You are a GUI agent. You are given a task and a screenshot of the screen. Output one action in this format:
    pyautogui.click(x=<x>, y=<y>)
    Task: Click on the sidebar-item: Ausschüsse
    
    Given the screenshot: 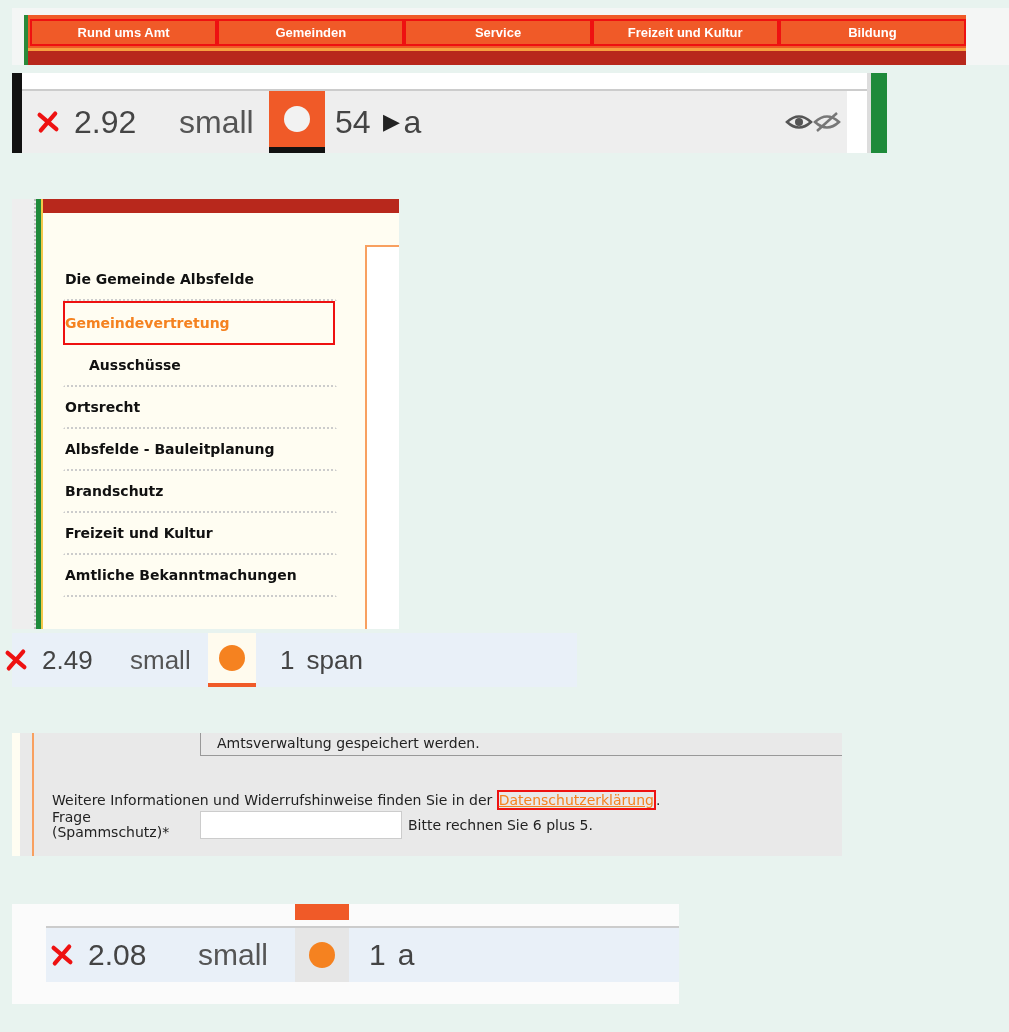 What is the action you would take?
    pyautogui.click(x=200, y=366)
    